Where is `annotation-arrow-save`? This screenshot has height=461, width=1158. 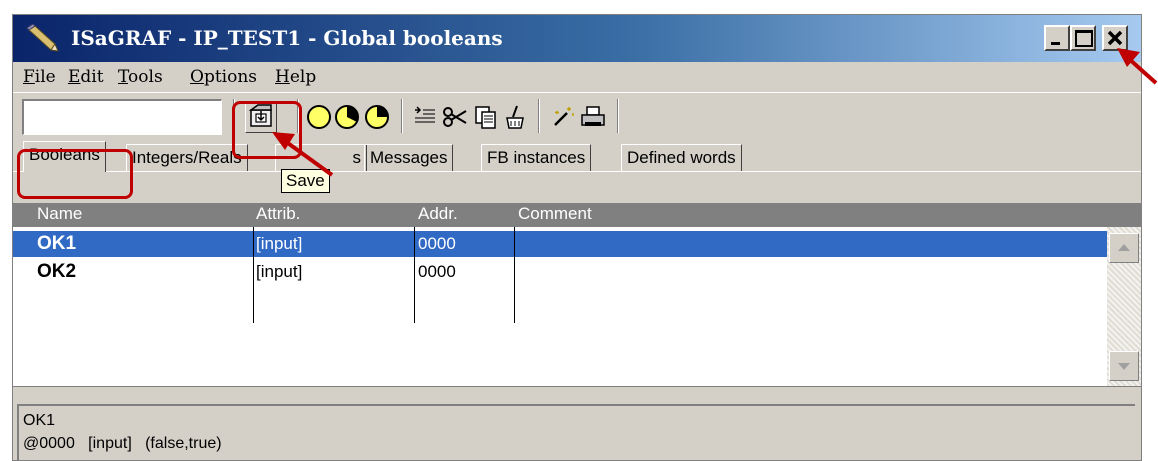 annotation-arrow-save is located at coordinates (303, 154).